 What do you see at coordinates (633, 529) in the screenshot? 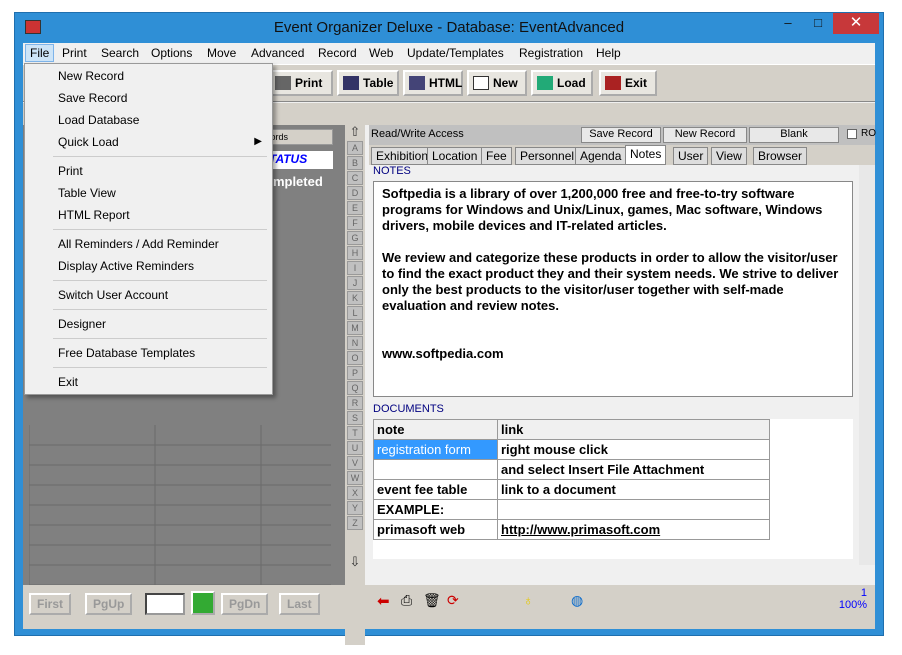
I see `doc-link-cell: http://www.primasoft.com` at bounding box center [633, 529].